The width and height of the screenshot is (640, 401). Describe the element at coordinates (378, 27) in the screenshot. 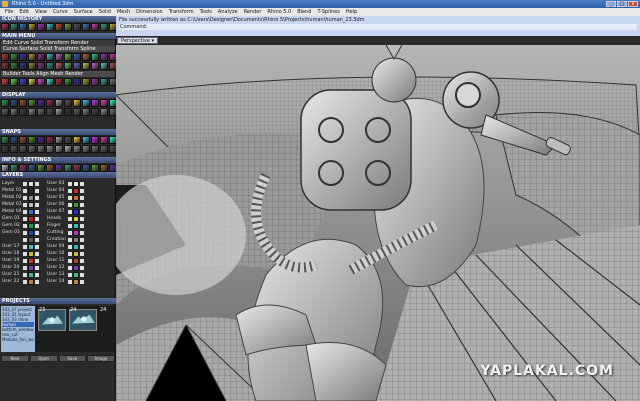

I see `command-prompt: Command:` at that location.